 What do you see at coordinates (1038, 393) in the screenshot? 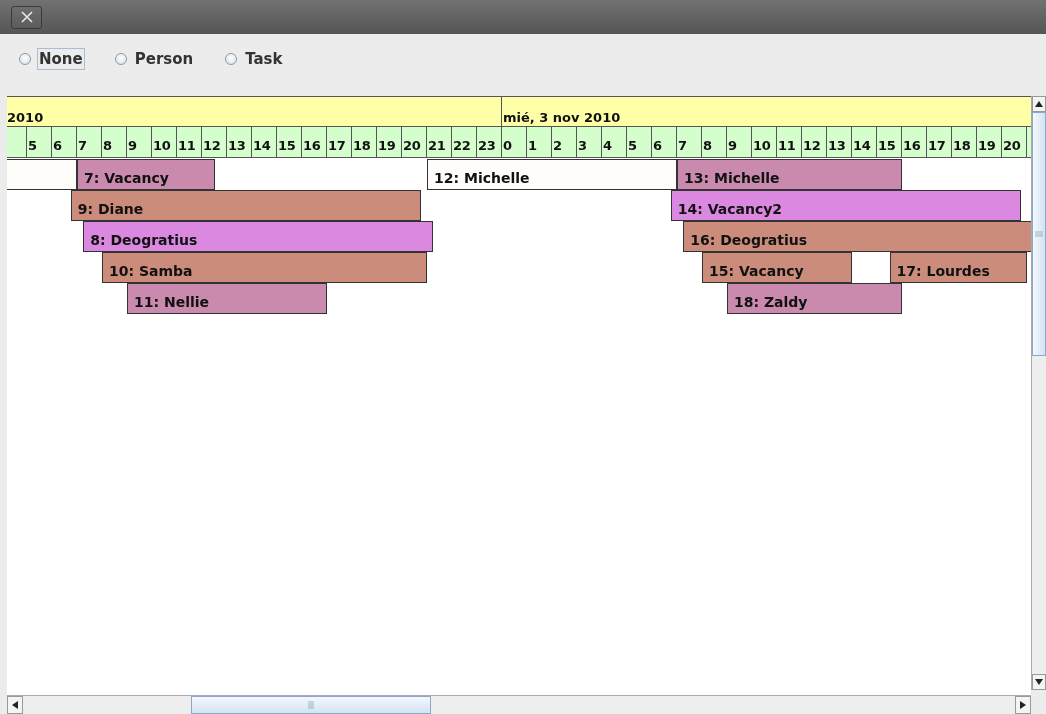
I see `vertical-scrollbar` at bounding box center [1038, 393].